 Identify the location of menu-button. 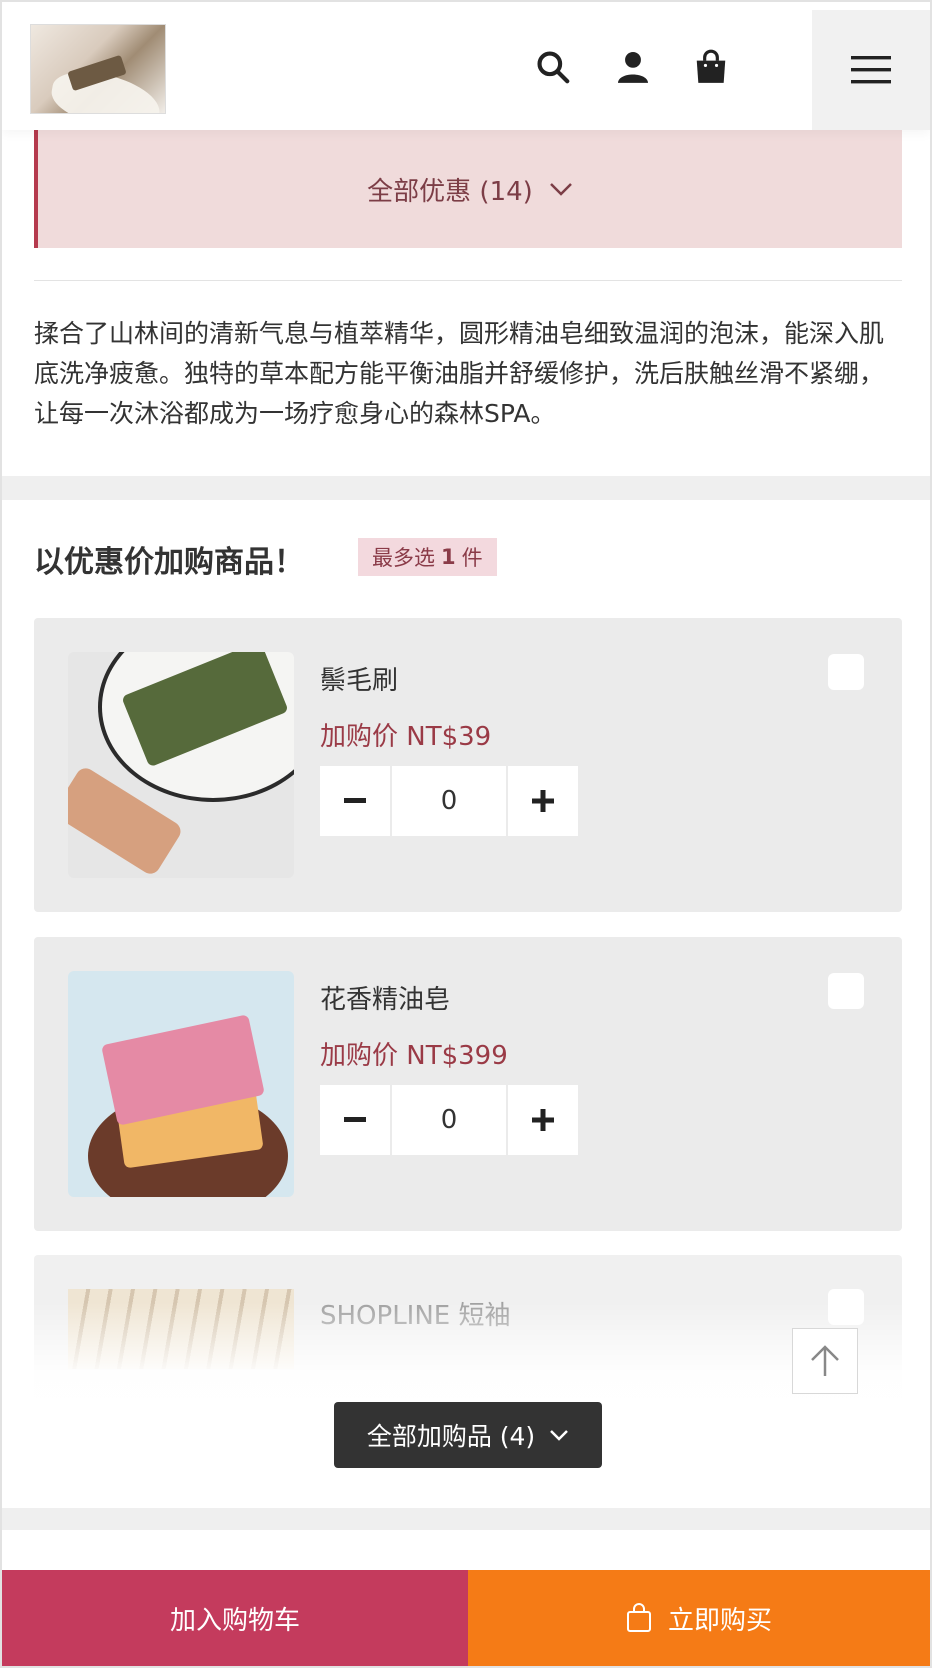
(871, 70).